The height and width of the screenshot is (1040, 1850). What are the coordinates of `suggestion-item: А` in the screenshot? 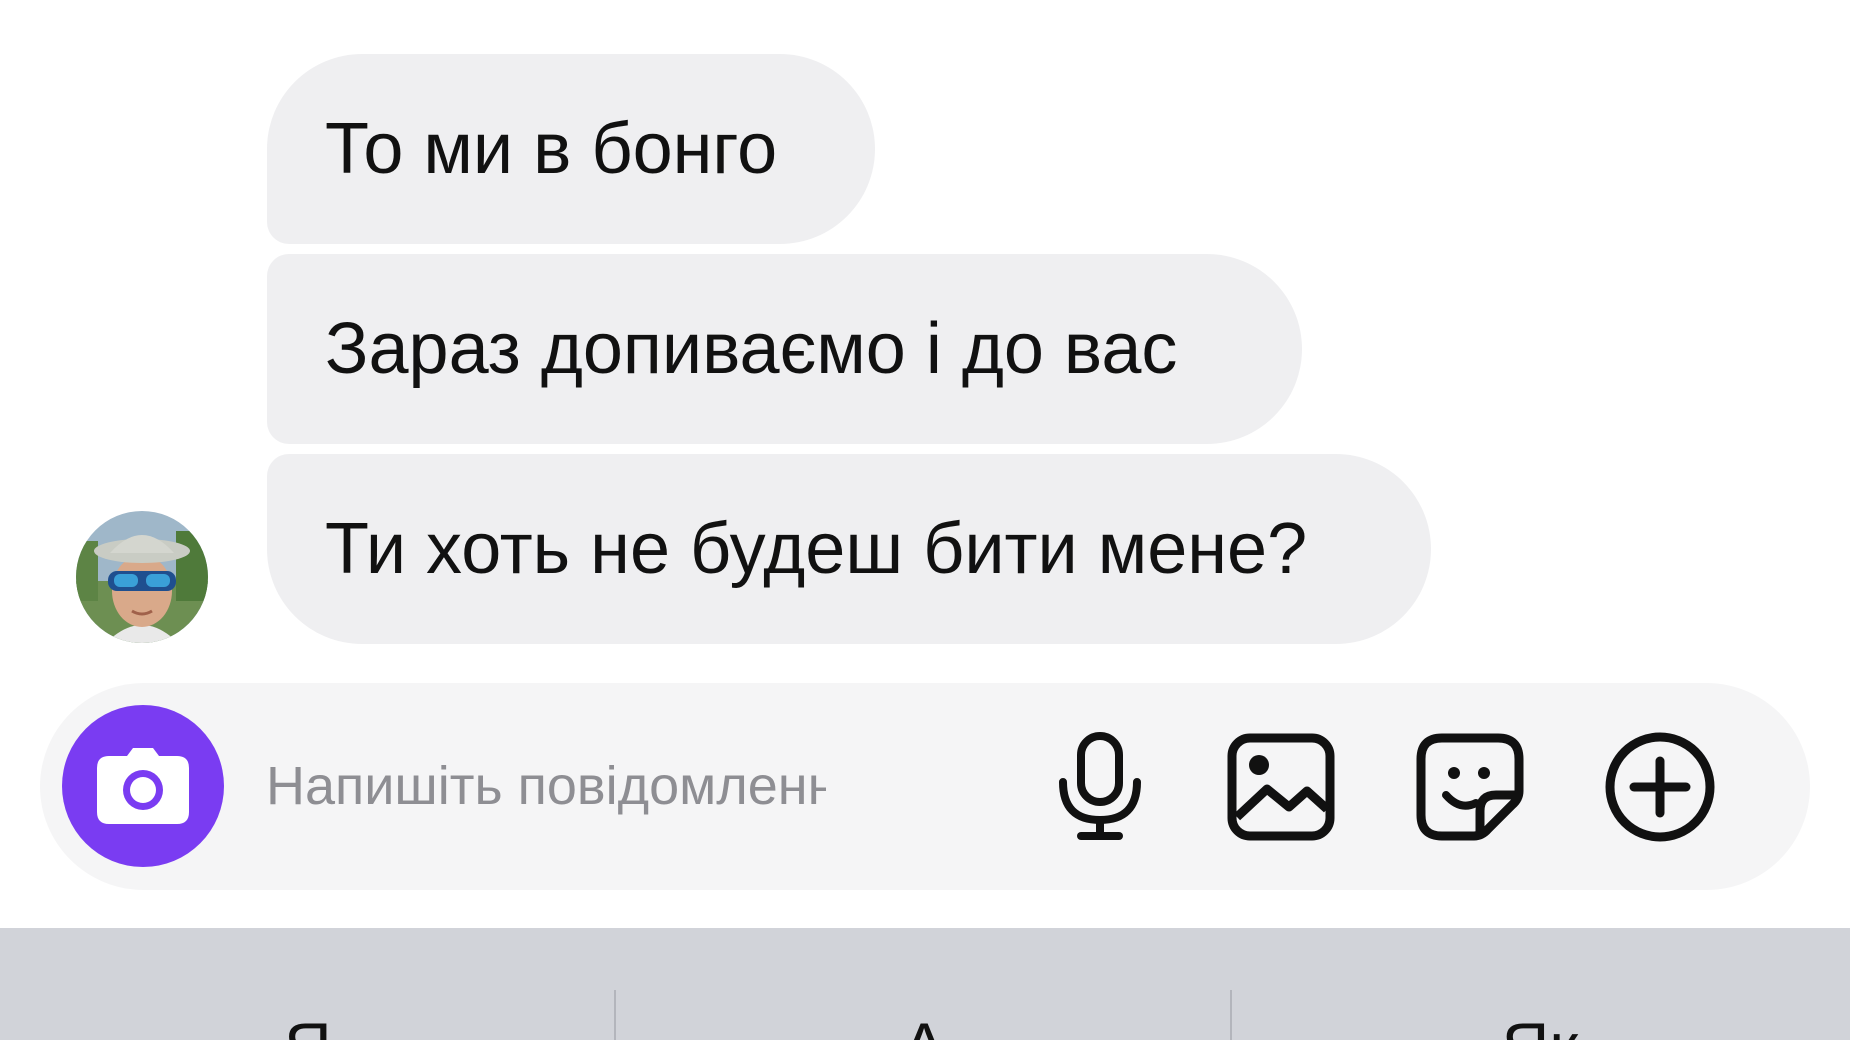 It's located at (924, 1024).